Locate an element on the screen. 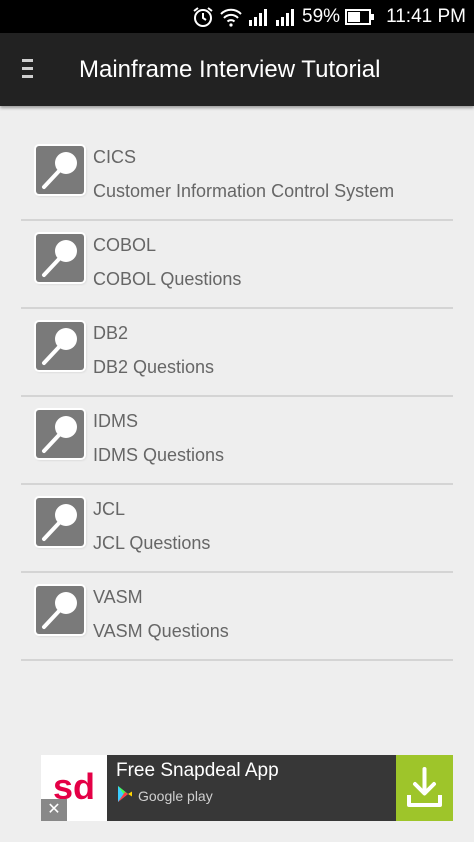 Image resolution: width=474 pixels, height=842 pixels. wifi-icon is located at coordinates (231, 17).